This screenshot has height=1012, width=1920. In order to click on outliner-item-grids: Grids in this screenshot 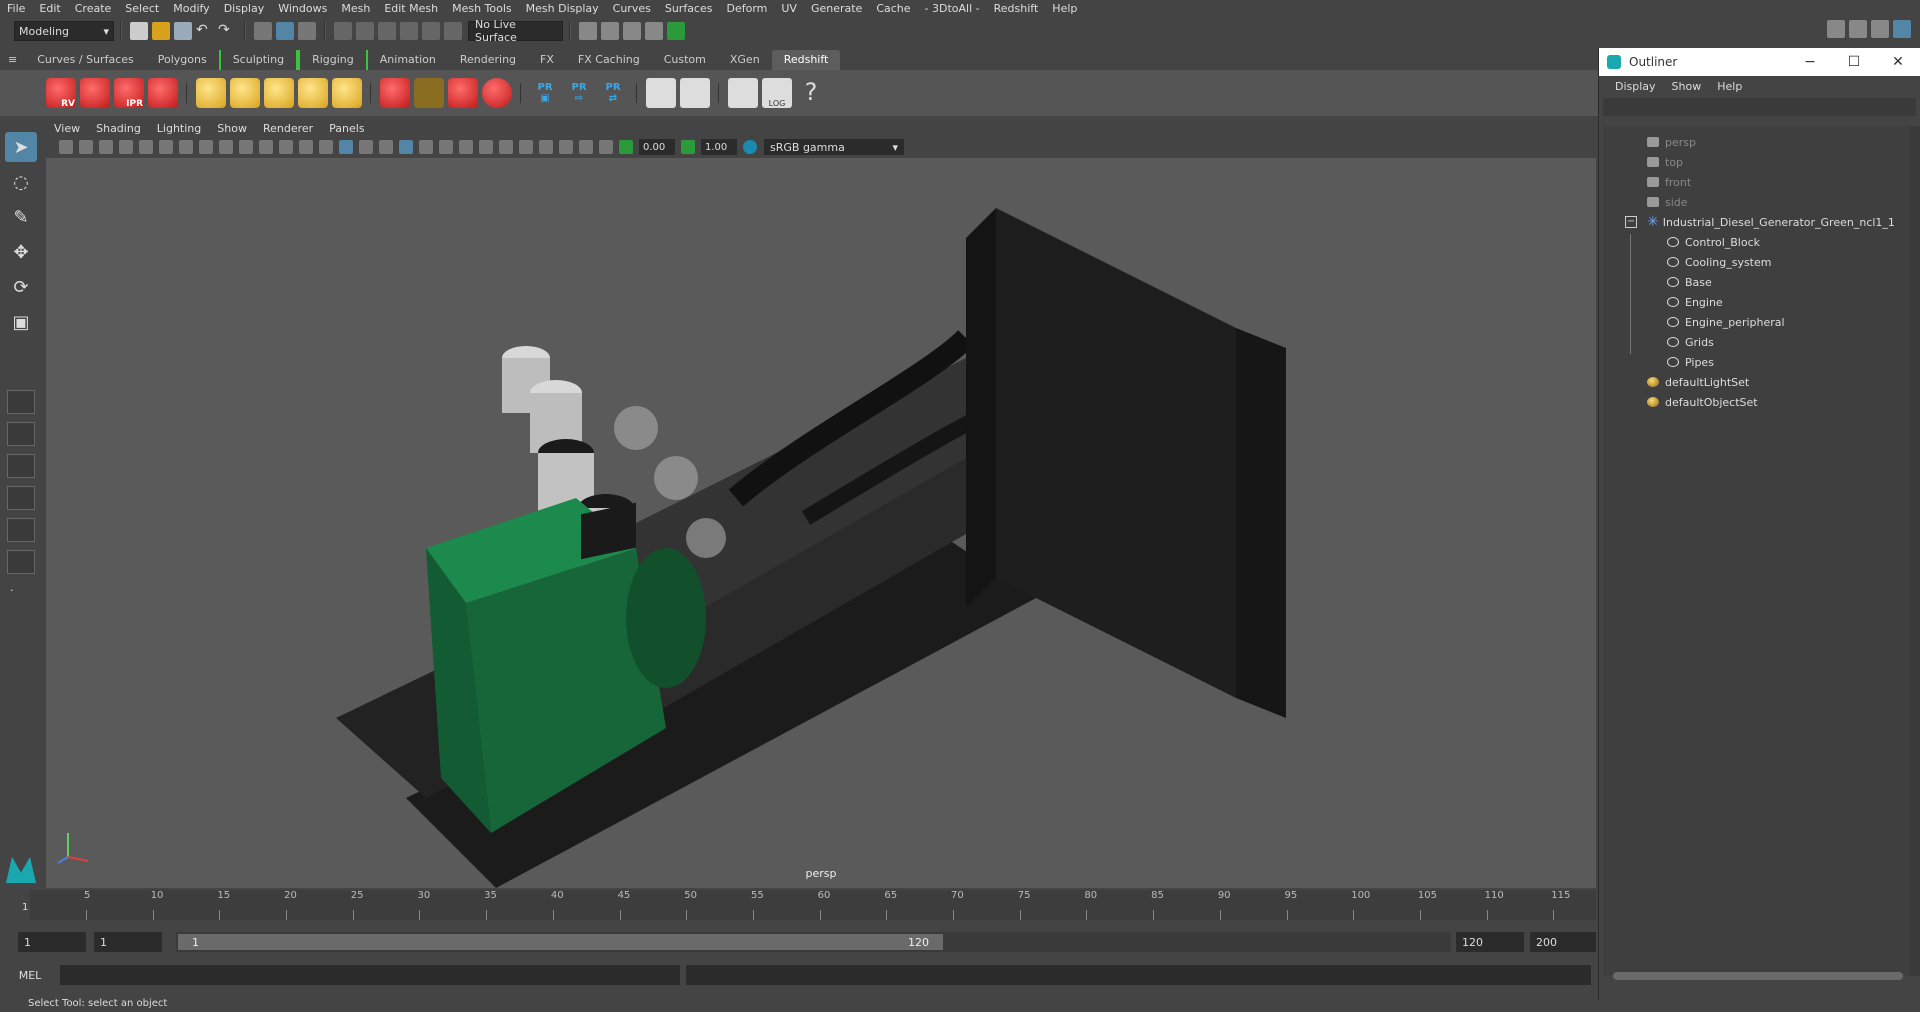, I will do `click(1757, 342)`.